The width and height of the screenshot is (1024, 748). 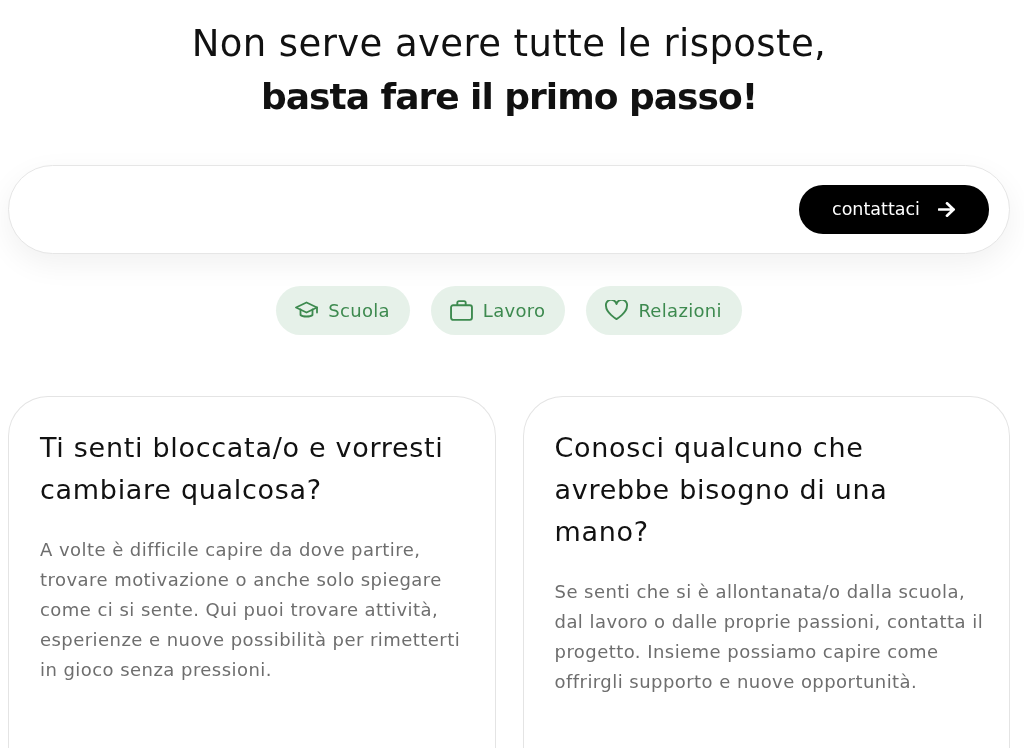 I want to click on card-text: A volte è difficile capire da dove partire, trovare motivazione o anche solo spiegare come ci si sente. Qui puoi trovare attività, esperienze e nuove possibilità per rimetterti in gioco senza pressioni., so click(x=251, y=610).